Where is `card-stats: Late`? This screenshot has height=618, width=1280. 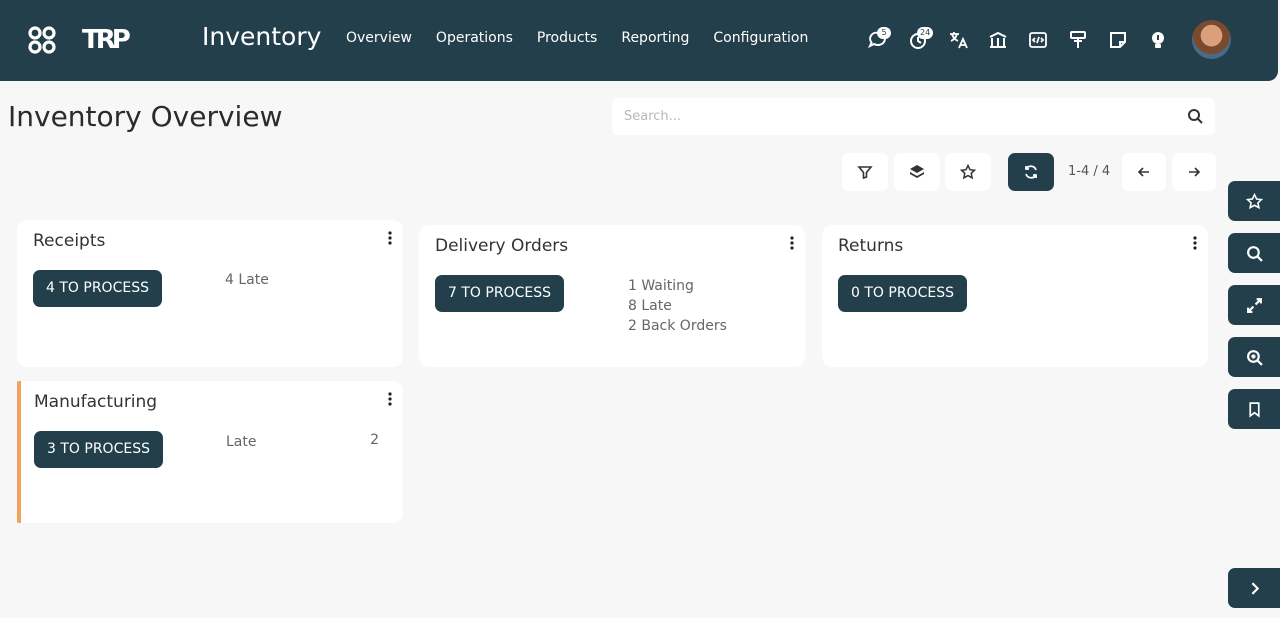 card-stats: Late is located at coordinates (241, 442).